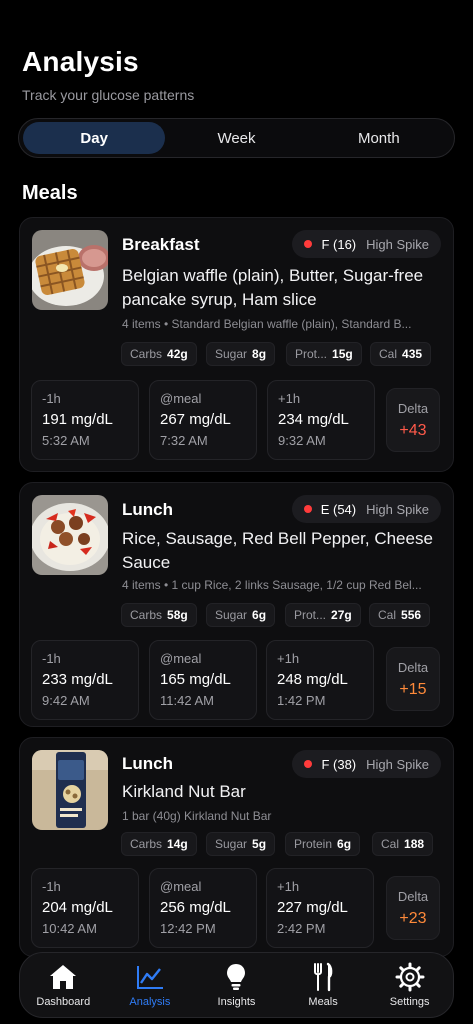 This screenshot has width=473, height=1024. Describe the element at coordinates (70, 535) in the screenshot. I see `rice-sausage-photo` at that location.